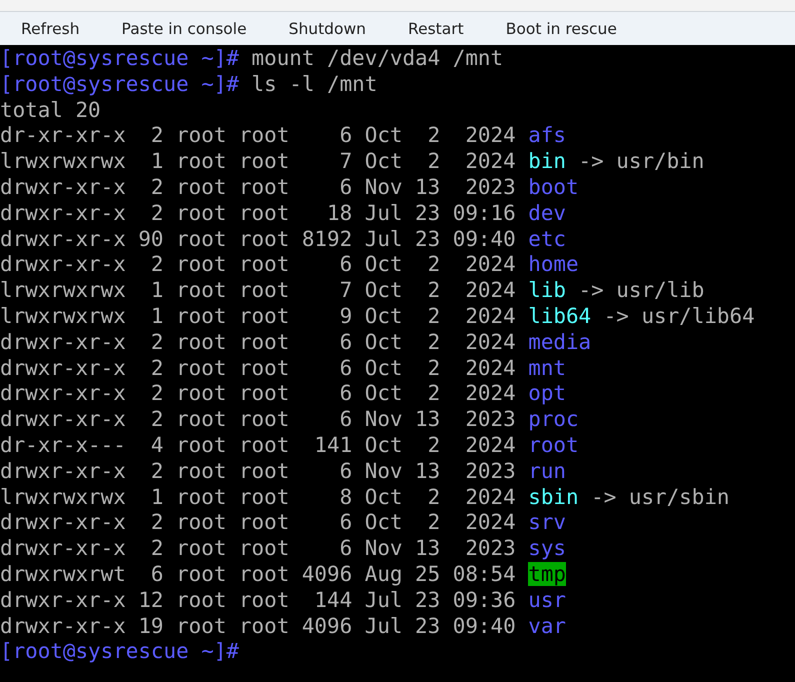 The image size is (795, 682). Describe the element at coordinates (314, 84) in the screenshot. I see `terminal-text: ls -l /mnt` at that location.